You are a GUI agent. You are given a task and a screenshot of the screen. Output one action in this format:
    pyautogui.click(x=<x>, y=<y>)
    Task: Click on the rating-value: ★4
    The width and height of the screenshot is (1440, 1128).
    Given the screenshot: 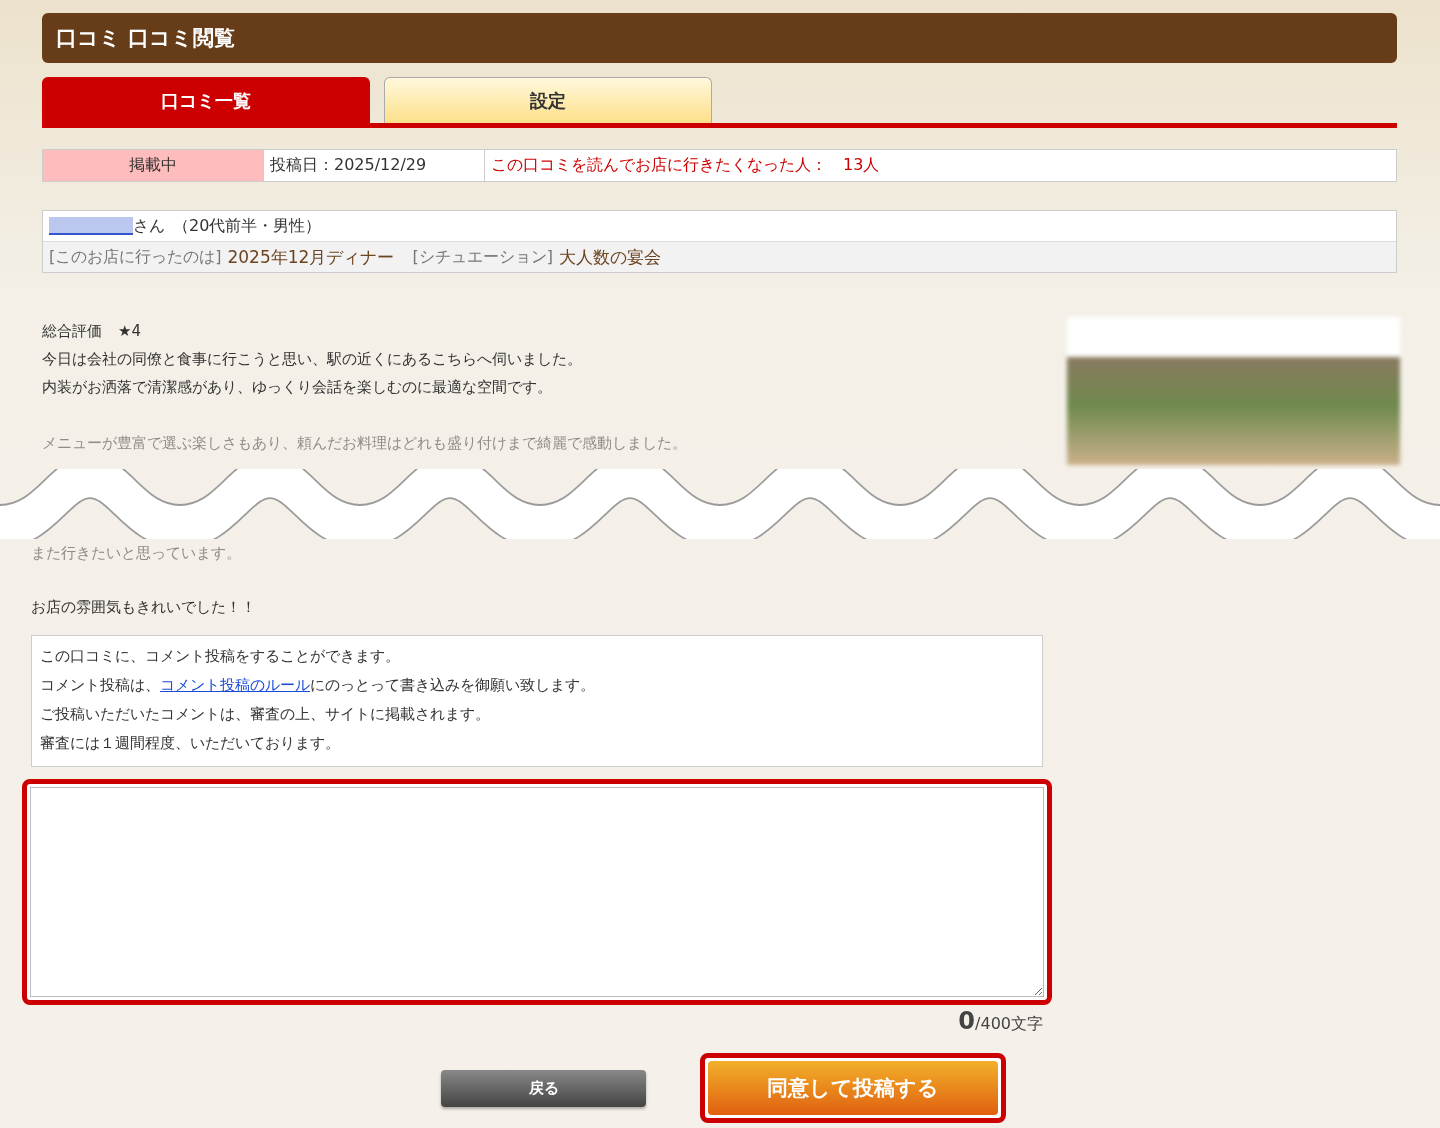 What is the action you would take?
    pyautogui.click(x=129, y=331)
    